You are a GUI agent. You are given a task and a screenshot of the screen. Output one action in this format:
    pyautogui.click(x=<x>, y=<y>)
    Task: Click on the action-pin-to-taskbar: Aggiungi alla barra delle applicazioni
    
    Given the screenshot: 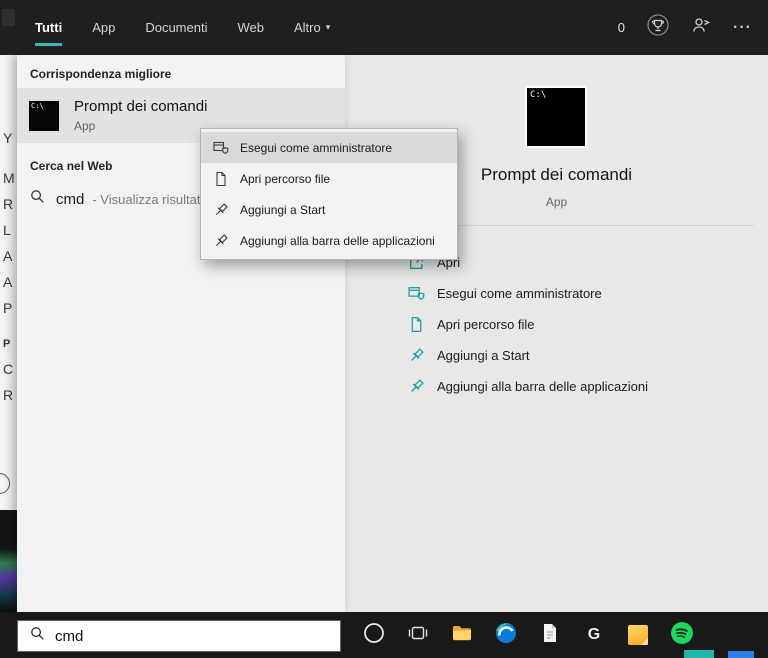 What is the action you would take?
    pyautogui.click(x=556, y=386)
    